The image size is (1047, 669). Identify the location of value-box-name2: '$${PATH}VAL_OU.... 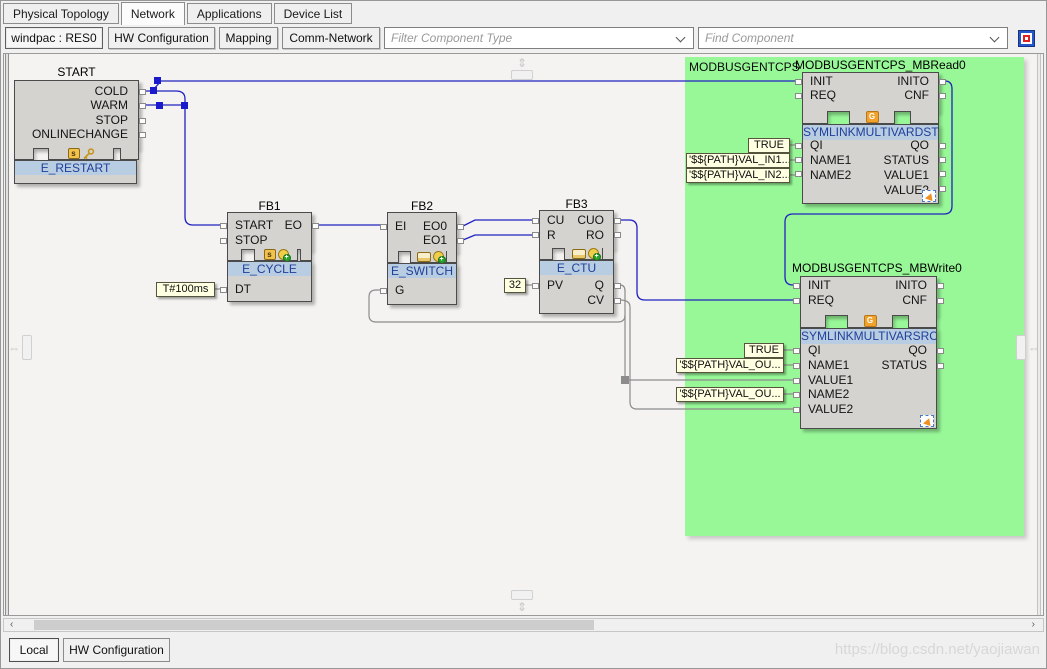
(730, 394).